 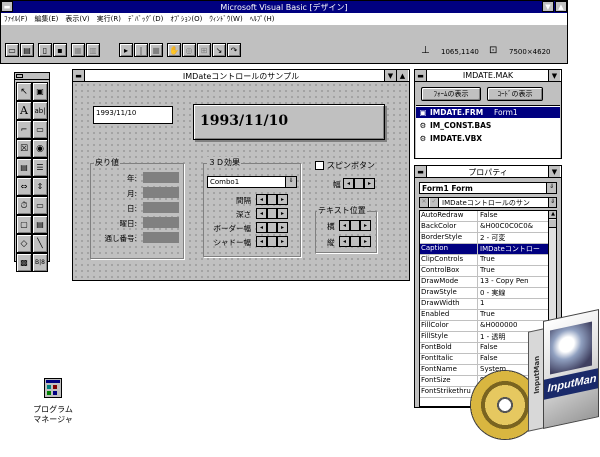 I want to click on textbox-tool-icon: ab|, so click(x=40, y=110).